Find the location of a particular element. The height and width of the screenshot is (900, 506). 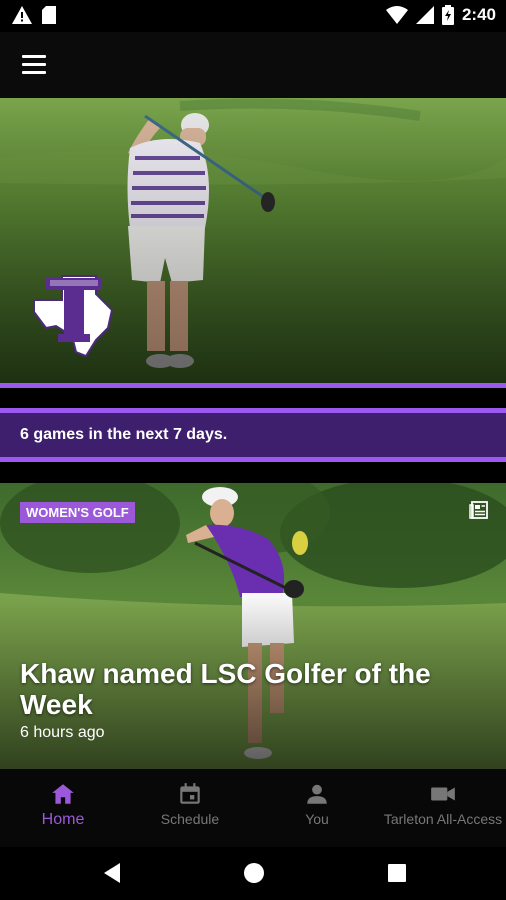

system-navigation-bar is located at coordinates (253, 873).